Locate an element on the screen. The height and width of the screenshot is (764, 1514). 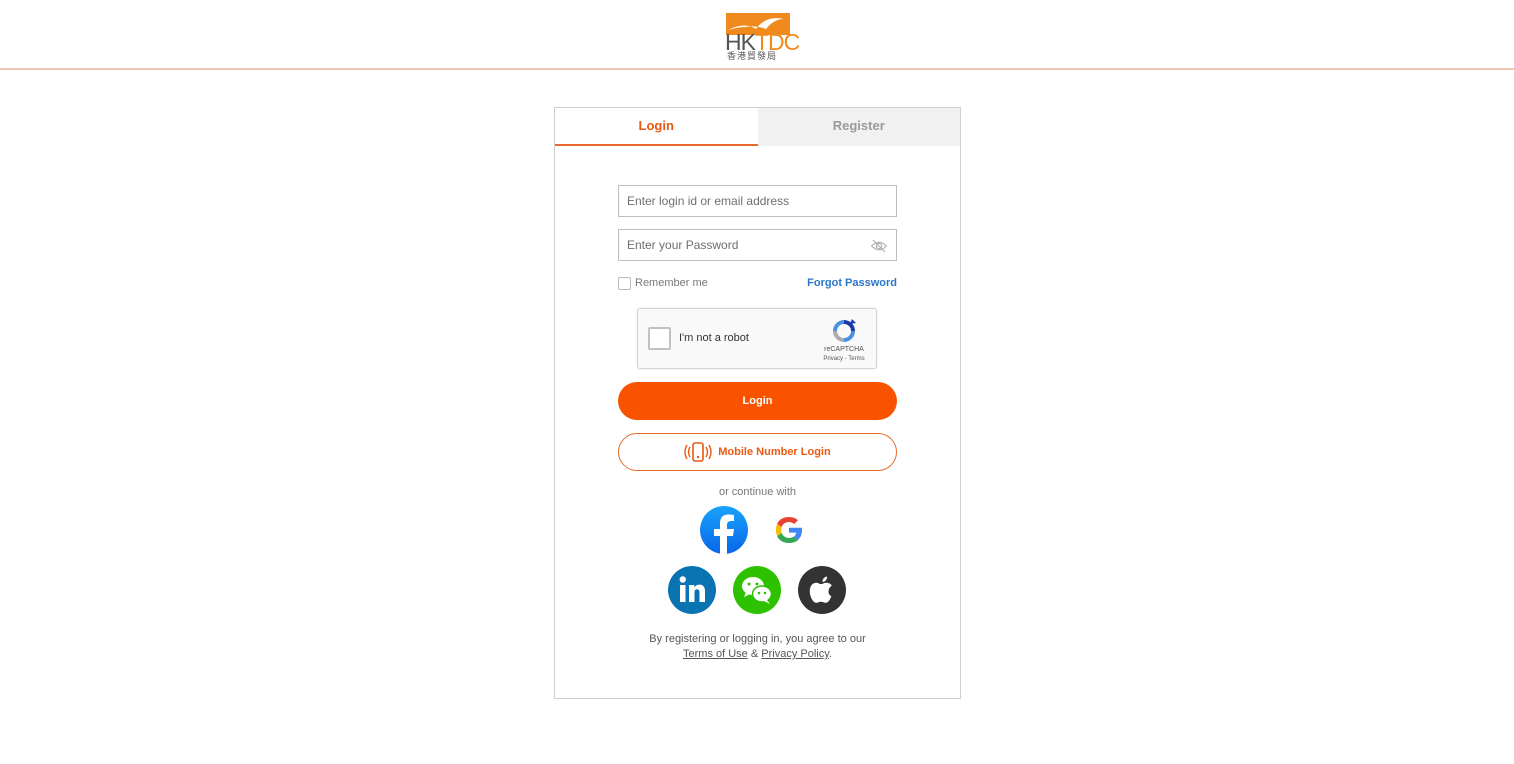
remember-me-label: Remember me is located at coordinates (671, 283).